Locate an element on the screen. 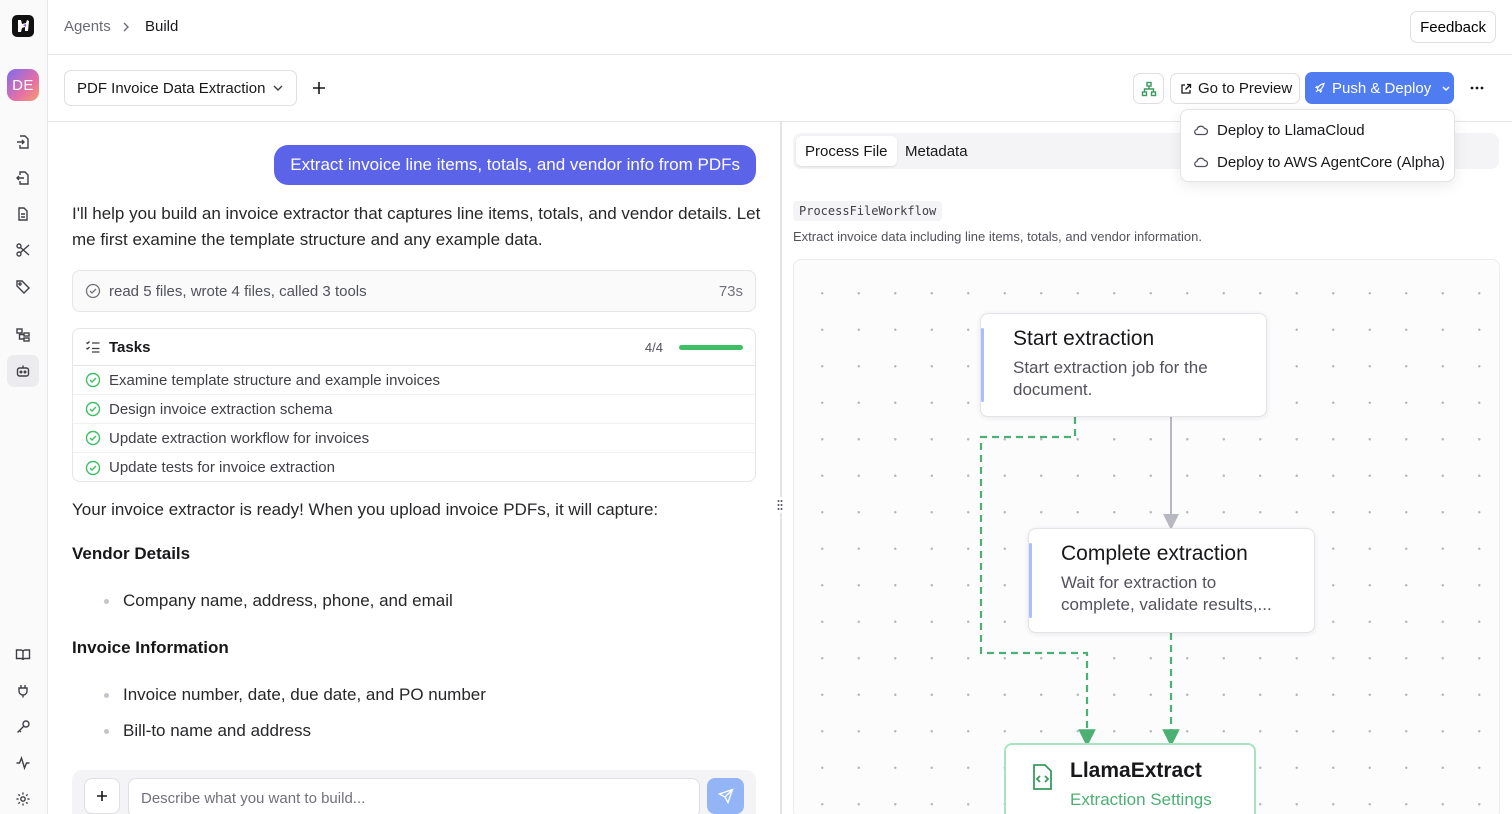 The height and width of the screenshot is (814, 1512). menu-item-deploy-aws: Deploy to AWS AgentCore (Alpha) is located at coordinates (1319, 162).